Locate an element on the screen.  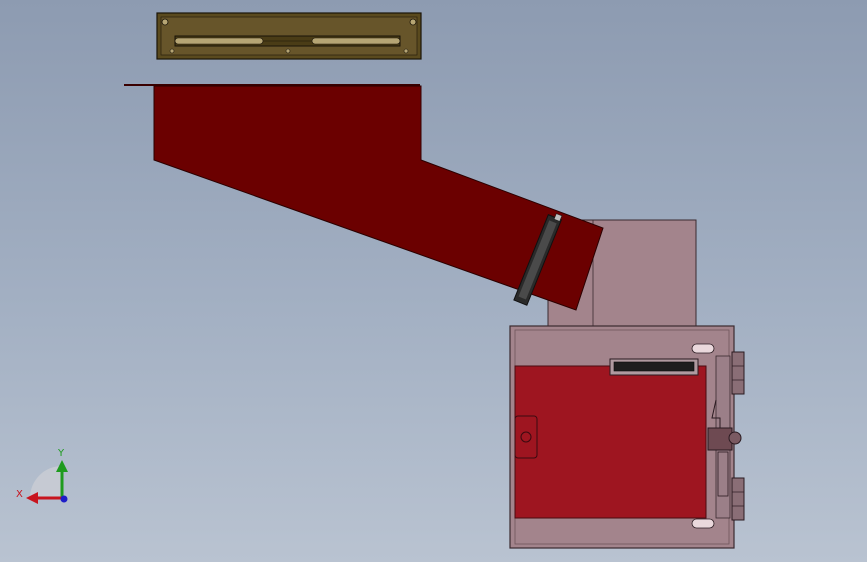
y-arrowhead-icon is located at coordinates (62, 466).